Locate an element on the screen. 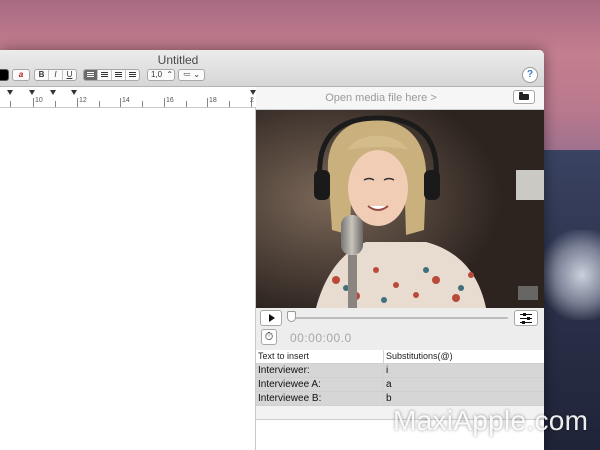 The height and width of the screenshot is (450, 600). list-style-popup: ≔ ⌄ is located at coordinates (191, 75).